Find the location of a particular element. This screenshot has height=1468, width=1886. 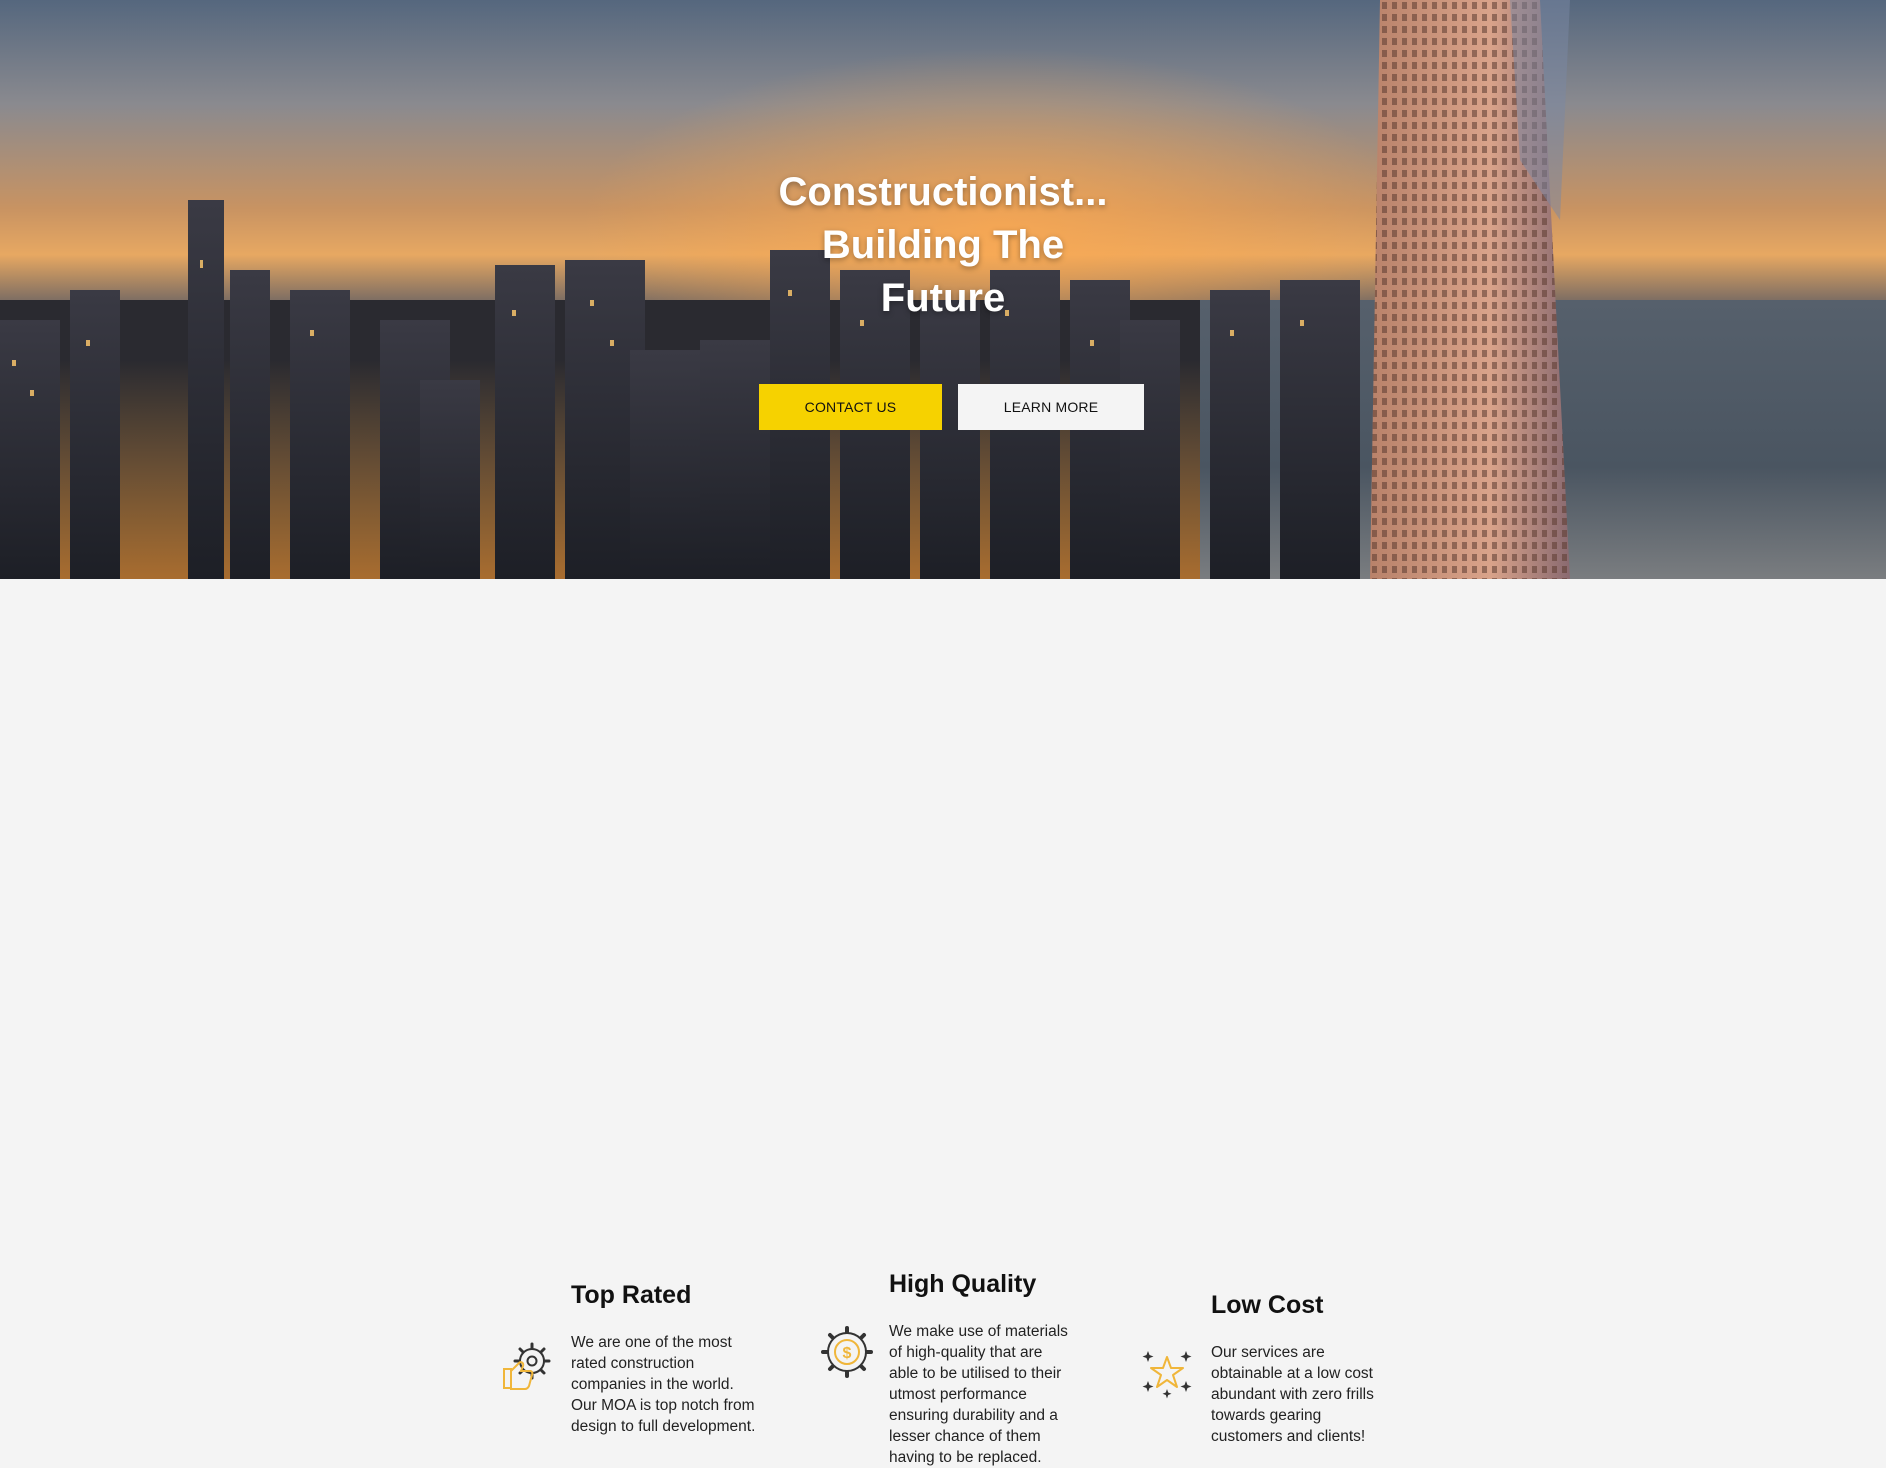

hero-title: Constructionist... Building The Future is located at coordinates (943, 245).